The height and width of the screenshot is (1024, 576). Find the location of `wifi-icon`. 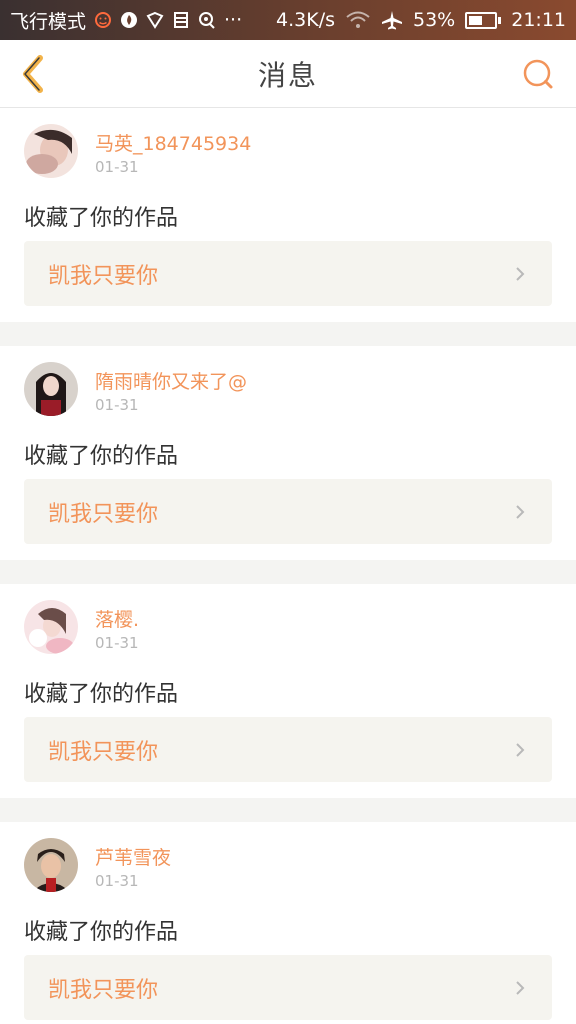

wifi-icon is located at coordinates (358, 19).